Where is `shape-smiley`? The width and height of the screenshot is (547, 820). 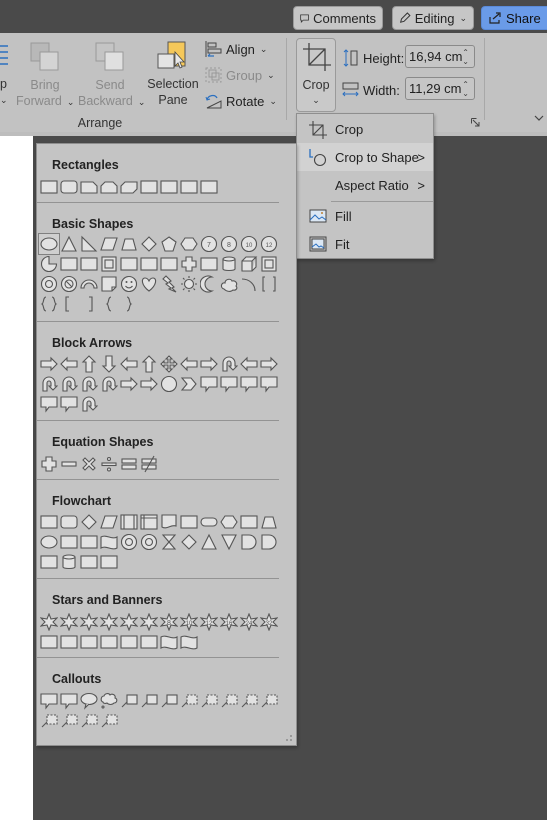
shape-smiley is located at coordinates (129, 284).